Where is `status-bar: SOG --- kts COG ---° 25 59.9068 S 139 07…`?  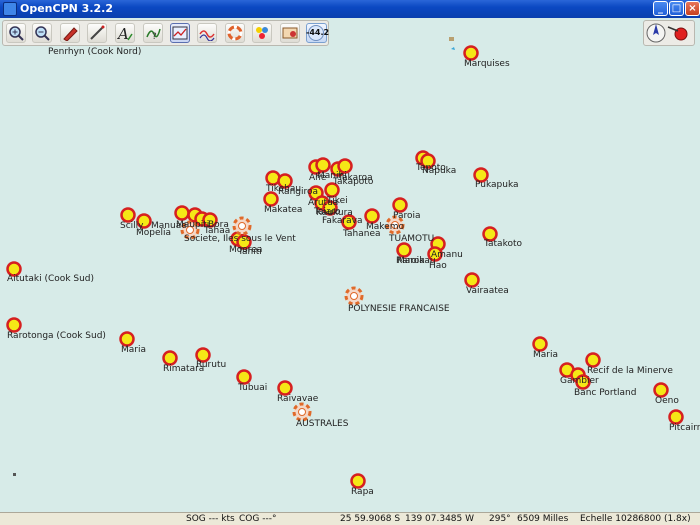
status-bar: SOG --- kts COG ---° 25 59.9068 S 139 07… is located at coordinates (350, 518).